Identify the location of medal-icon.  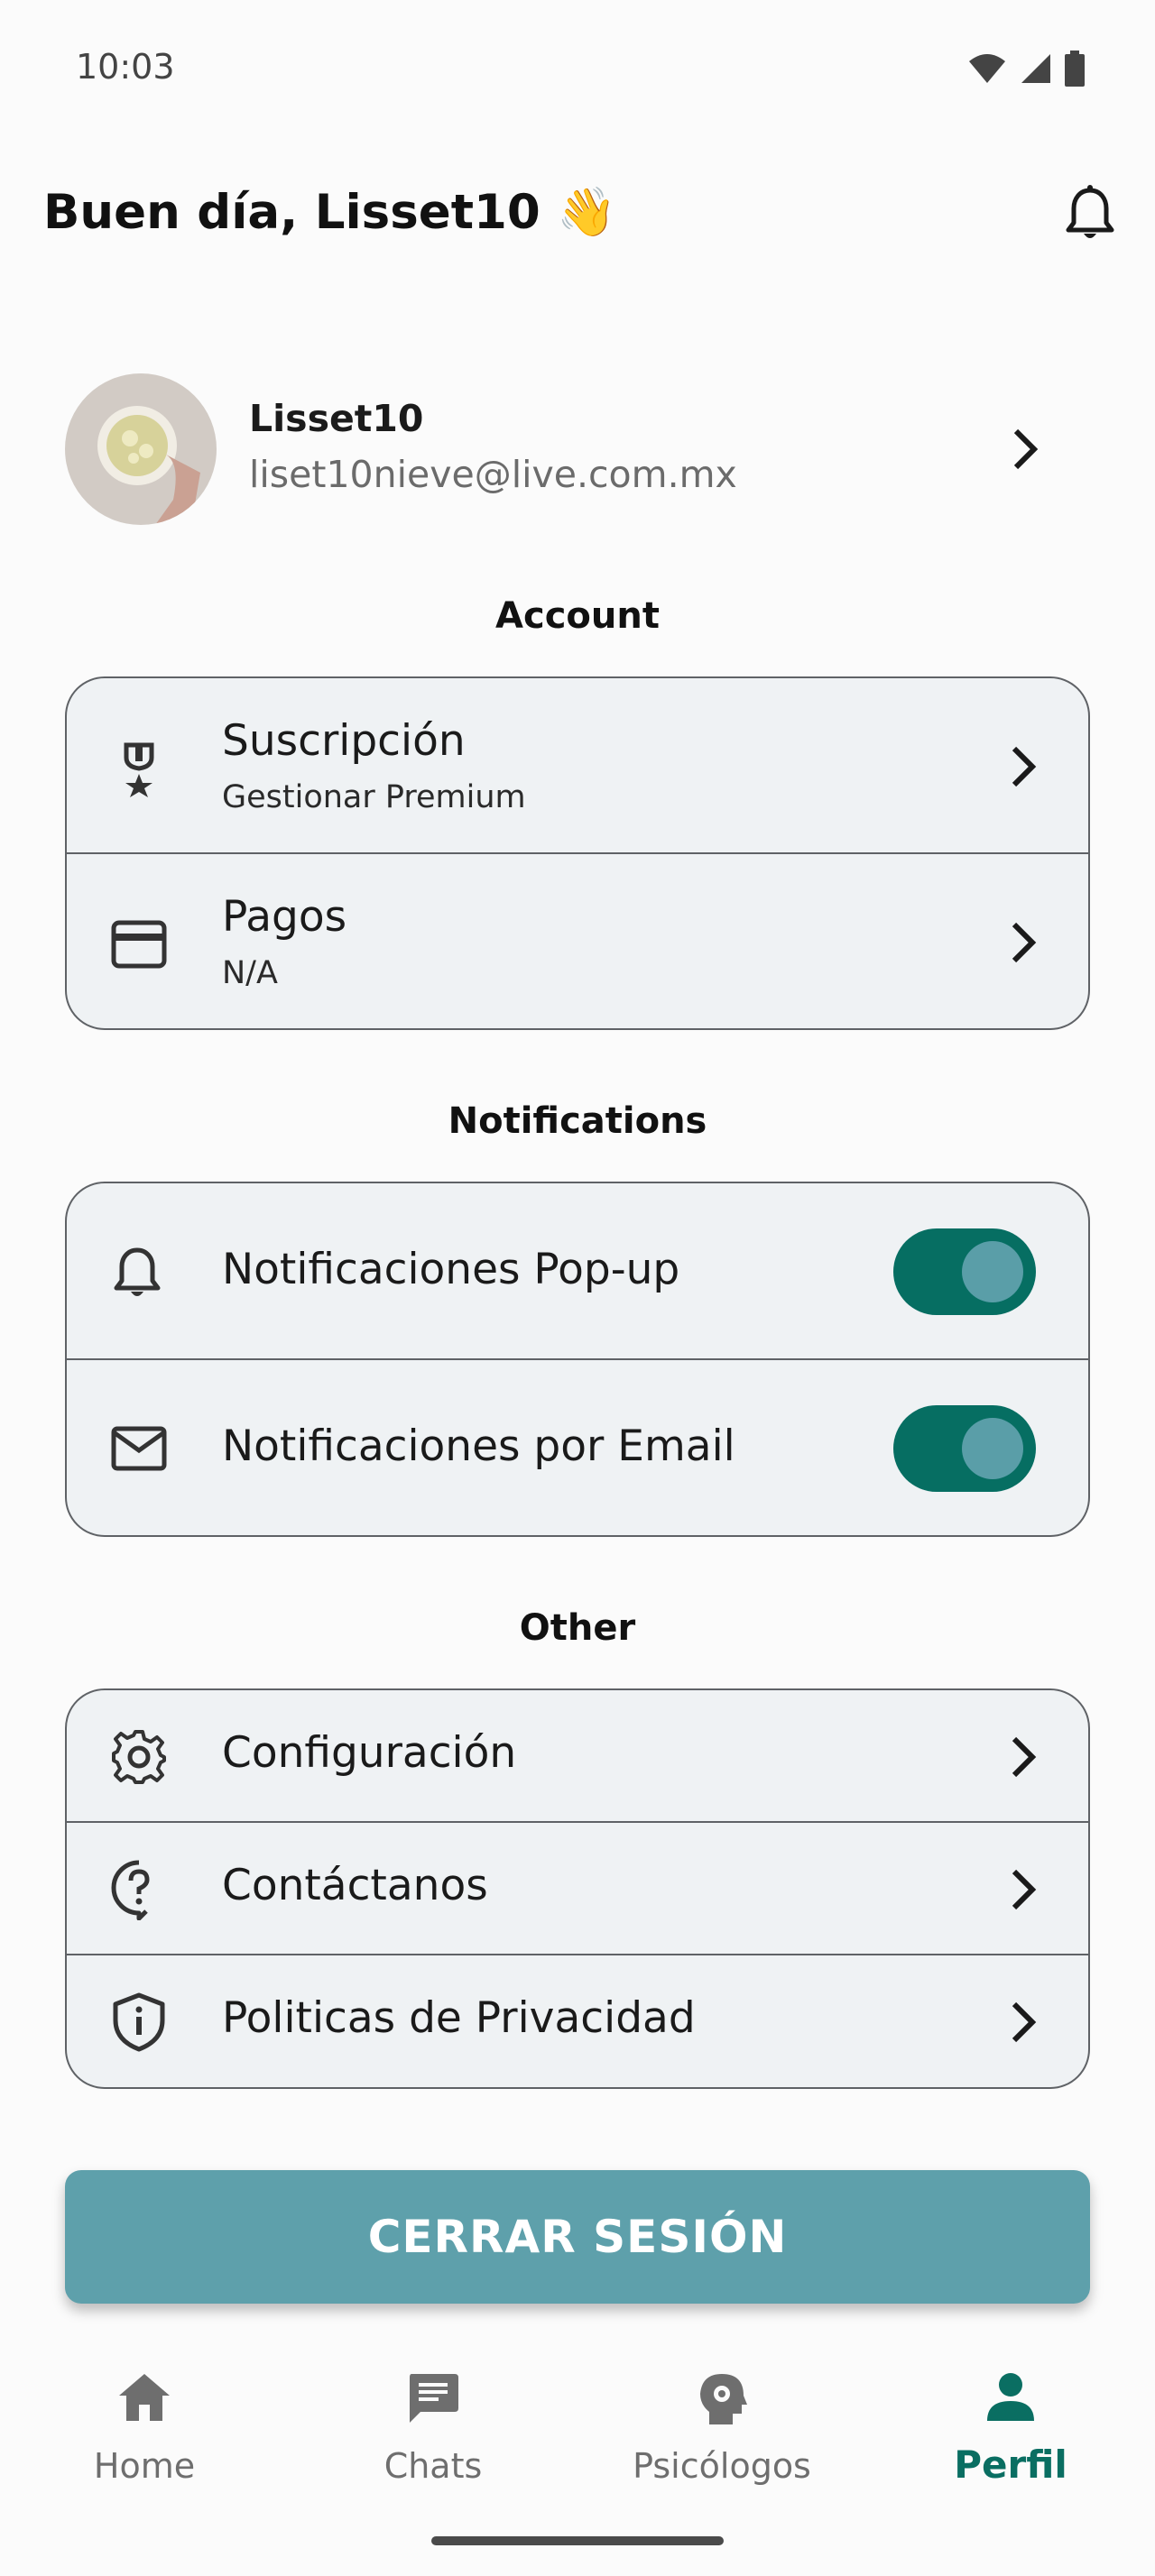
(139, 769).